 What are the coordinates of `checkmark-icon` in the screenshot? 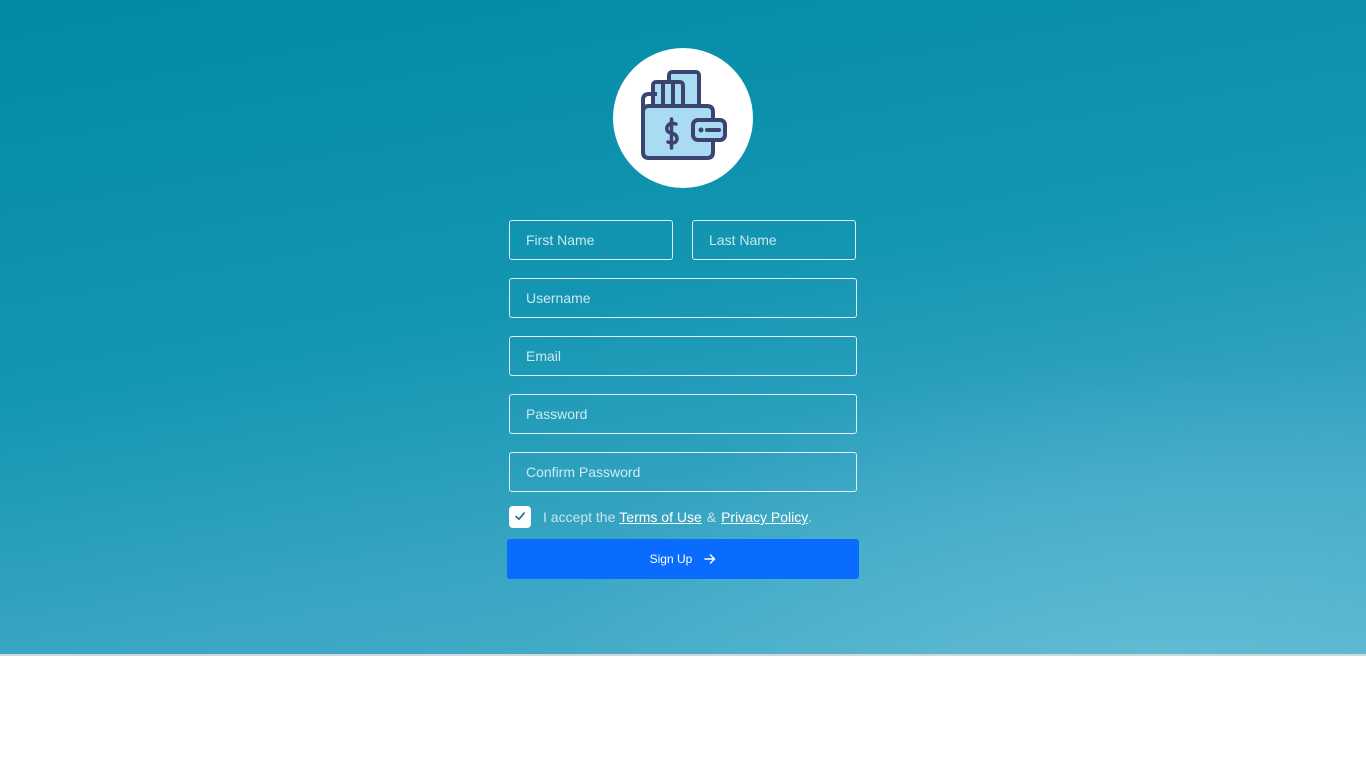 It's located at (520, 517).